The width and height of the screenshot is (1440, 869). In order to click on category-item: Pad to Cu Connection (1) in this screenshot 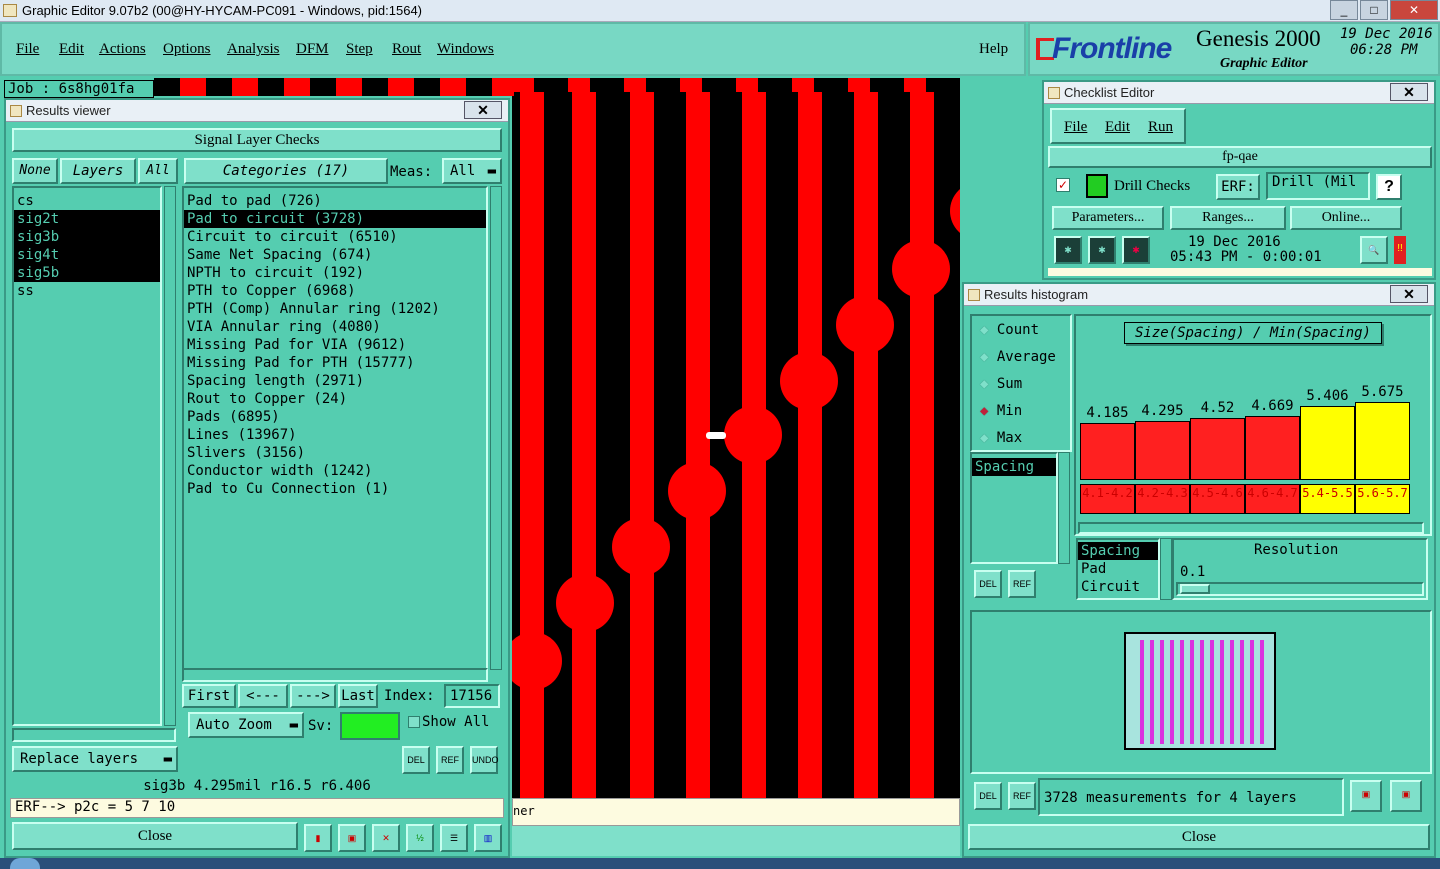, I will do `click(335, 489)`.